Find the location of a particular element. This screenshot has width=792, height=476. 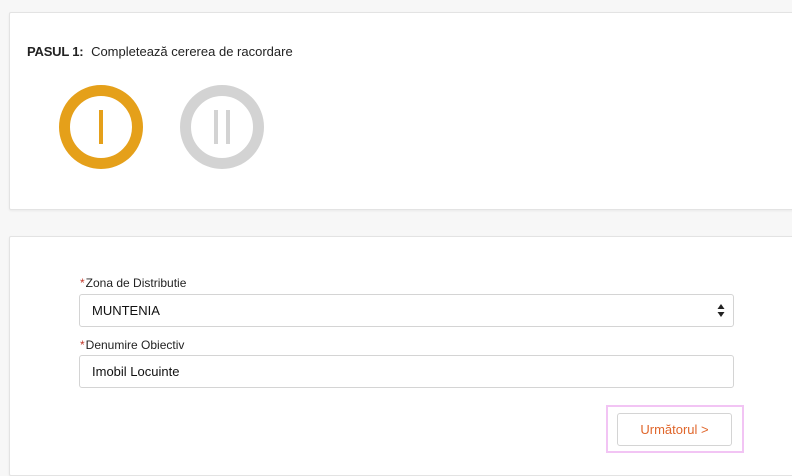

step-1-numeral is located at coordinates (101, 127).